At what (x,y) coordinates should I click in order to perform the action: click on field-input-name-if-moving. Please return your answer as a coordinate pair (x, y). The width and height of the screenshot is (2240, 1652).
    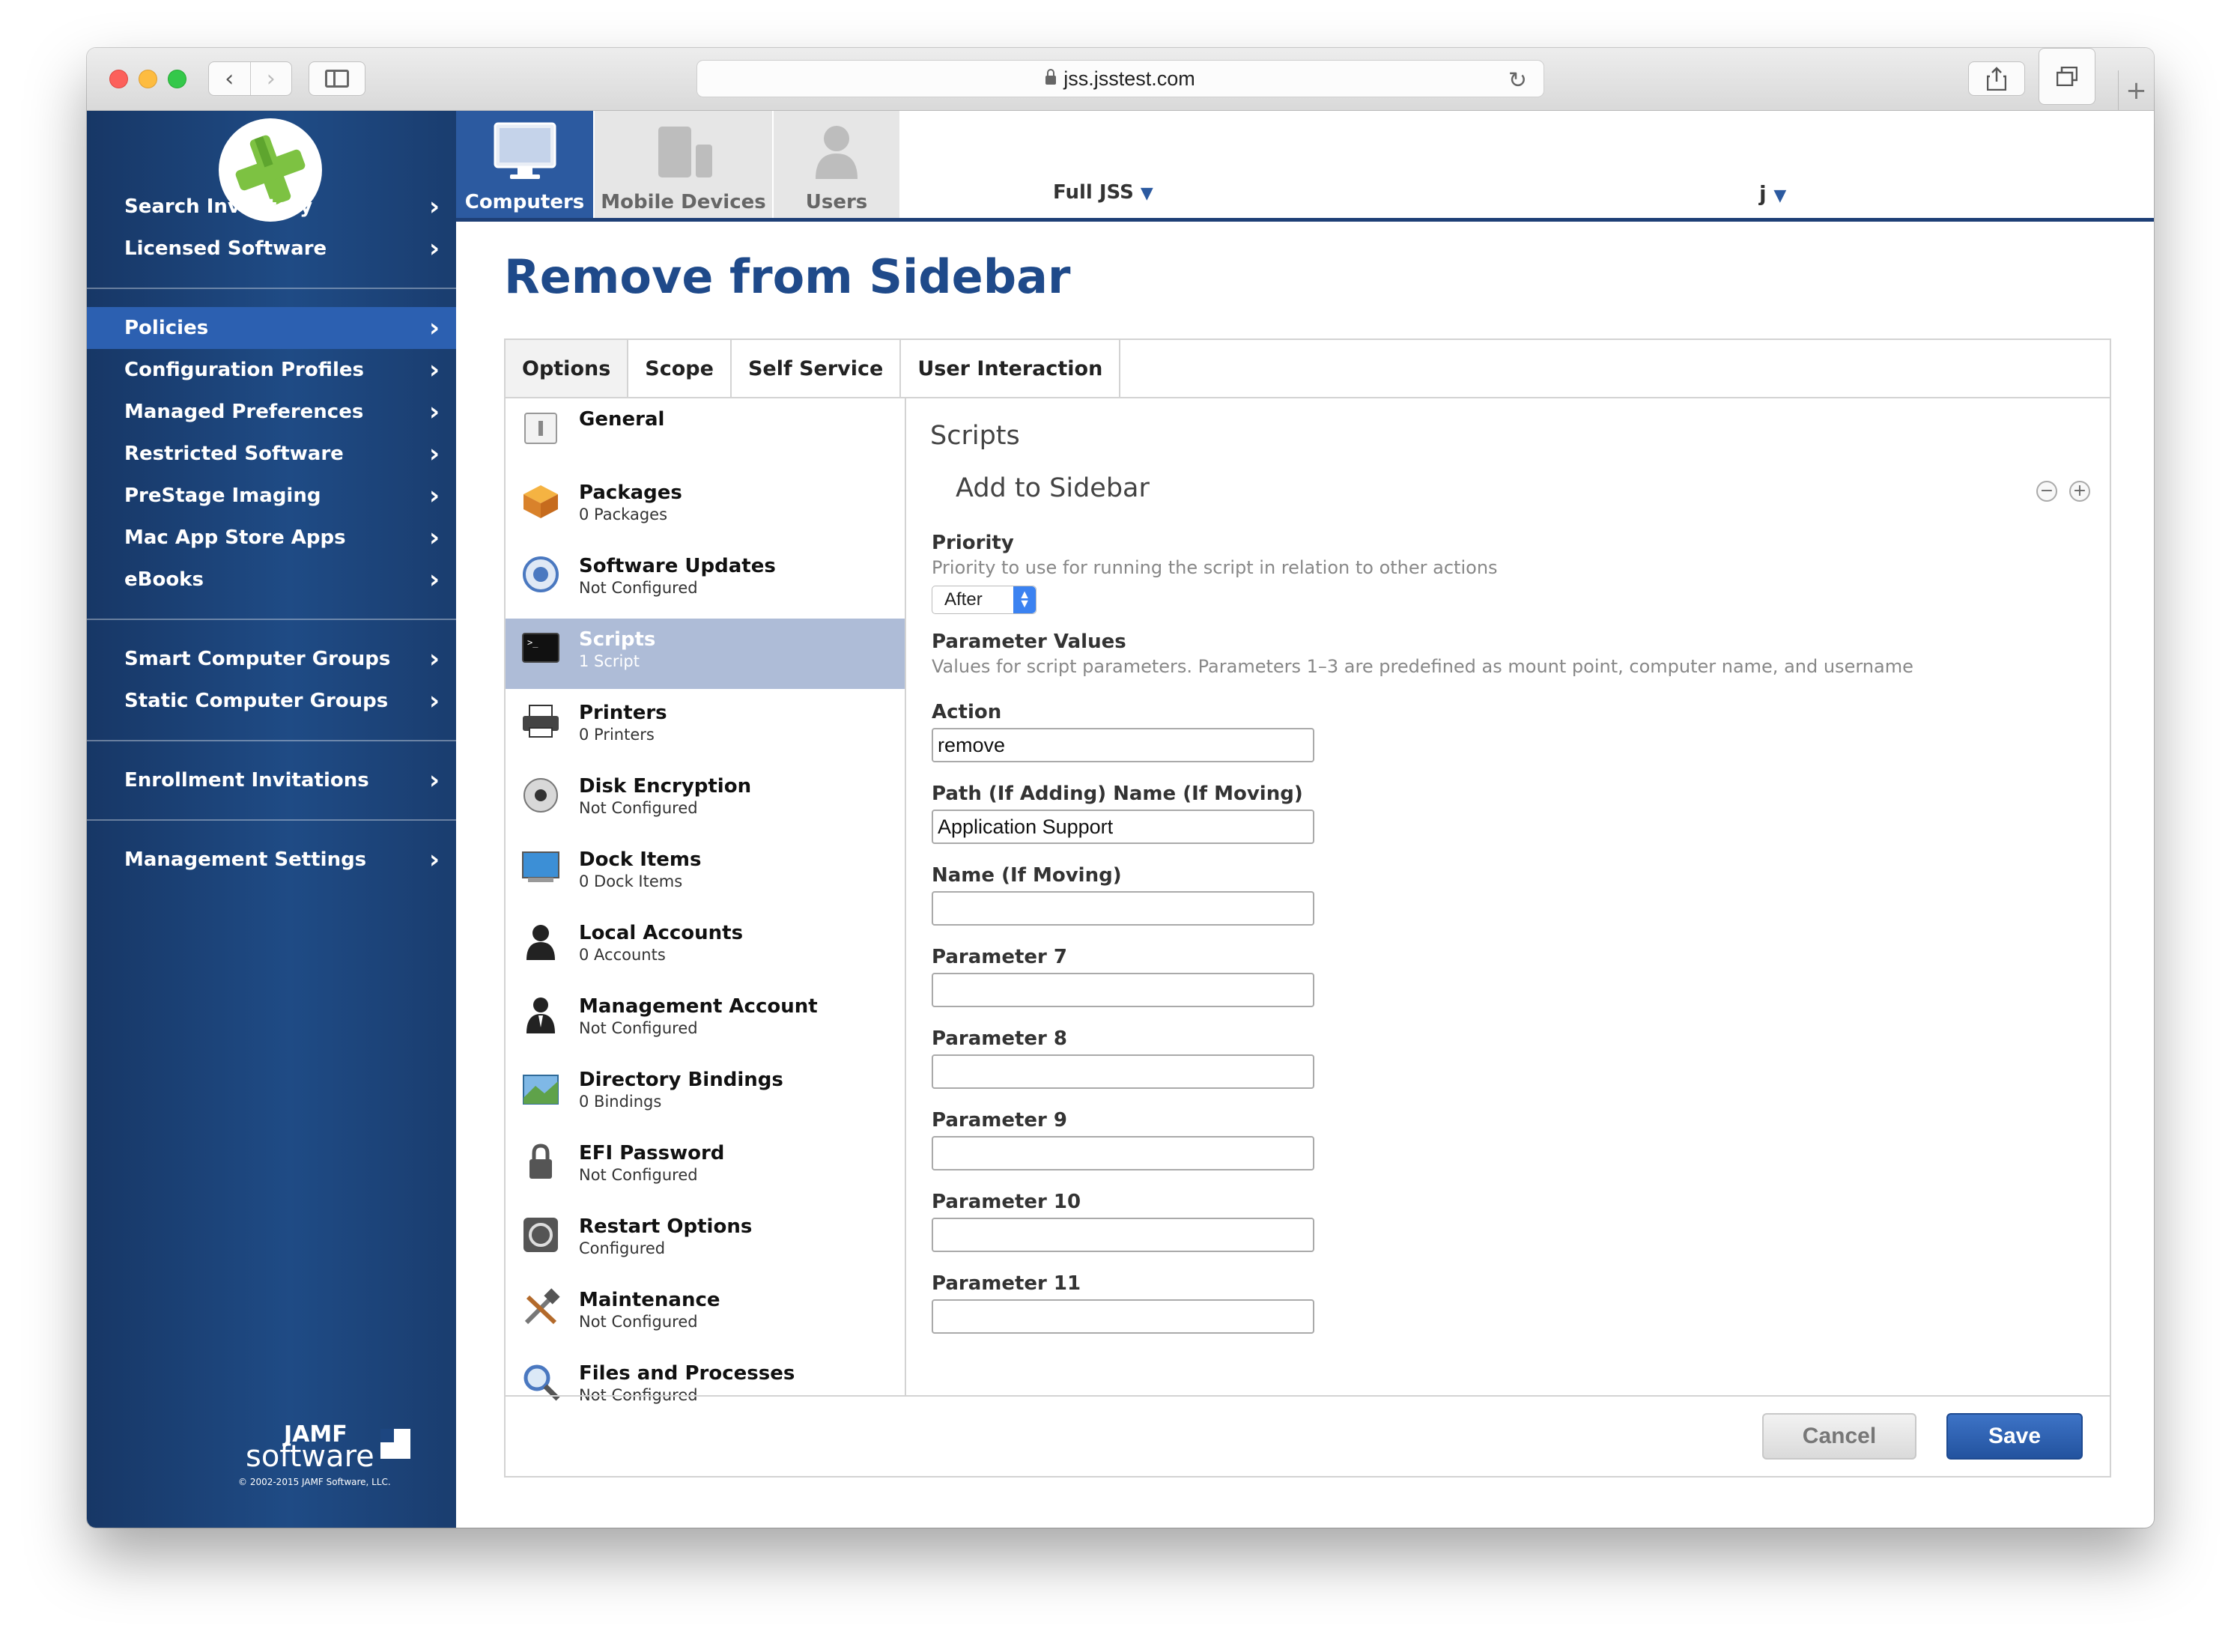
    Looking at the image, I should click on (1123, 908).